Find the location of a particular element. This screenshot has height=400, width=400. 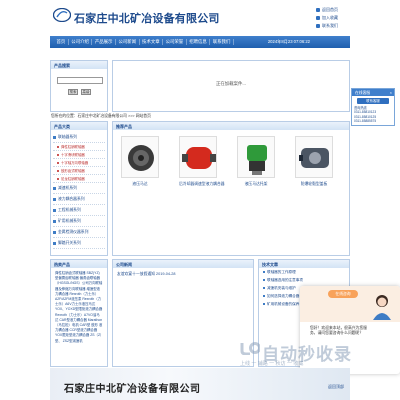

contact-link-label: 联系我们 is located at coordinates (330, 25).